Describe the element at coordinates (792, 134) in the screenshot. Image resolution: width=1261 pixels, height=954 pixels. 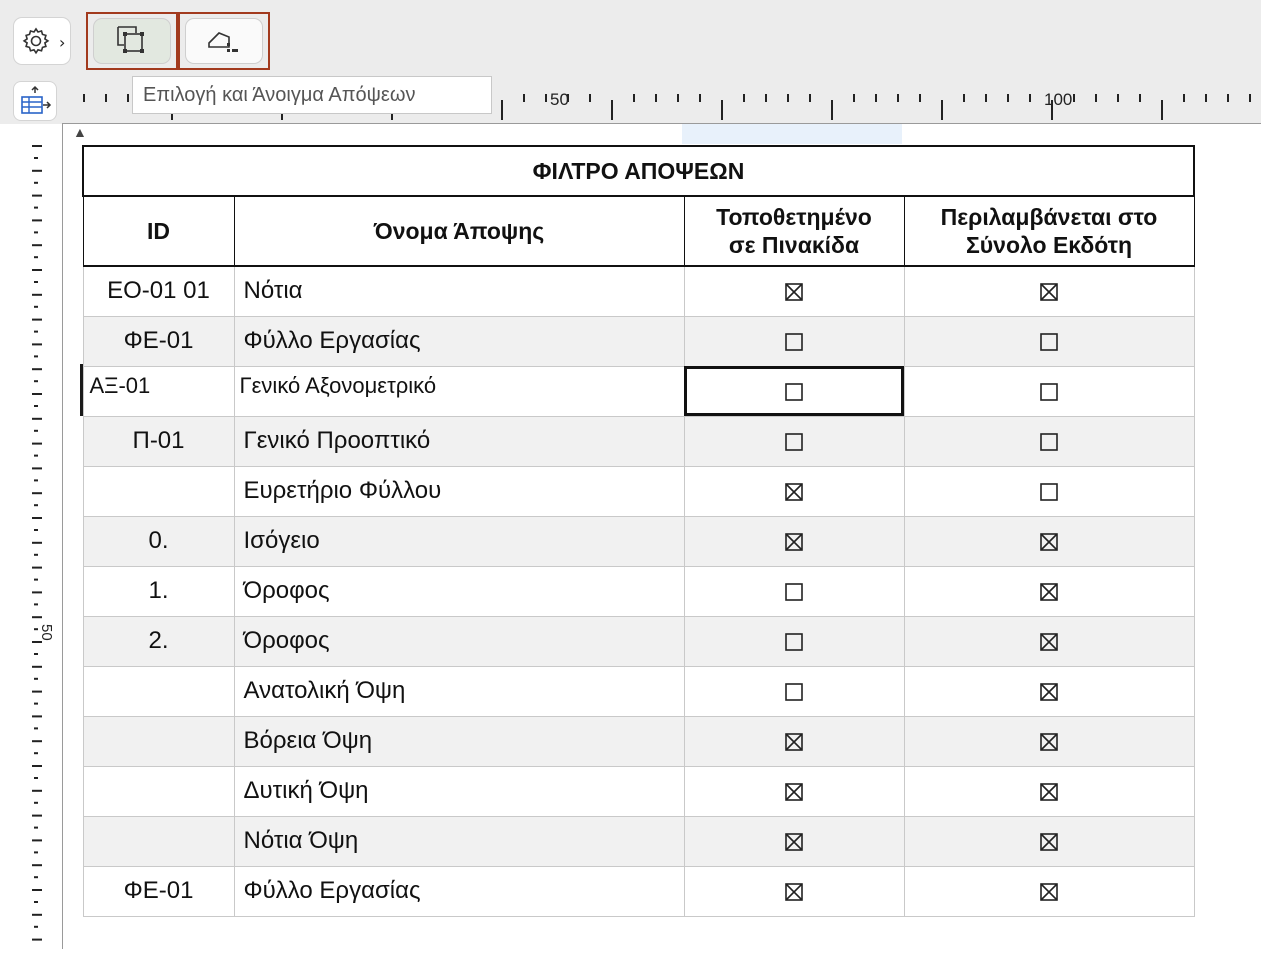
I see `column-selection-highlight` at that location.